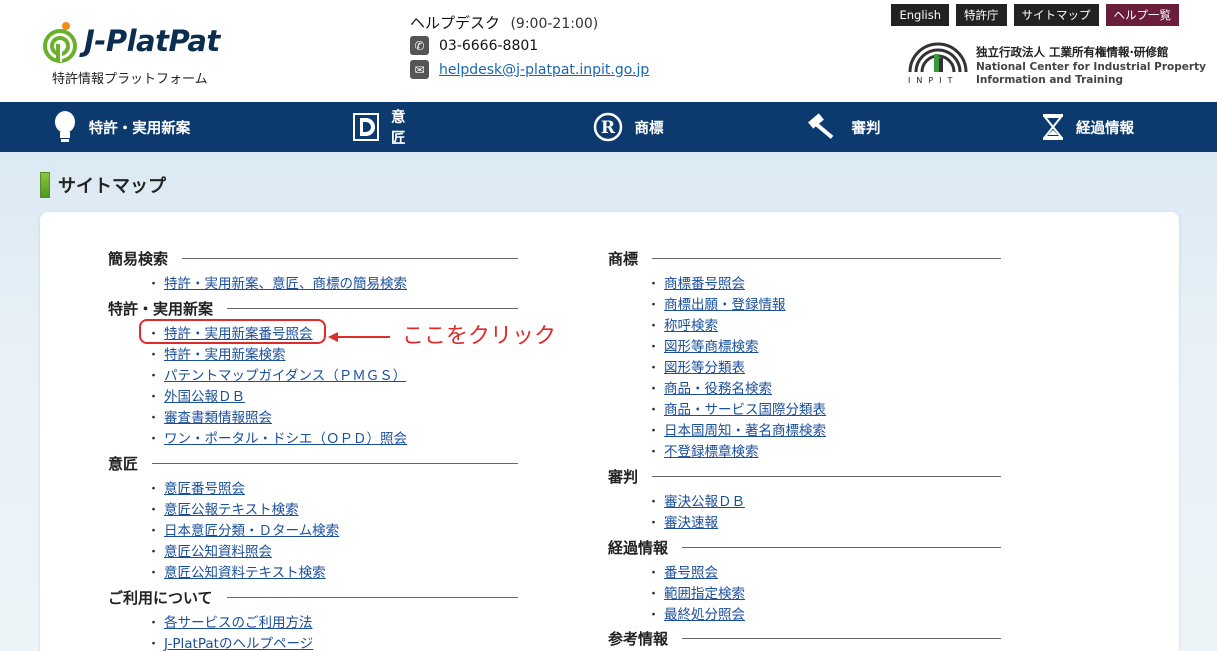  Describe the element at coordinates (251, 529) in the screenshot. I see `link-design-classification: 日本意匠分類・Ｄターム検索` at that location.